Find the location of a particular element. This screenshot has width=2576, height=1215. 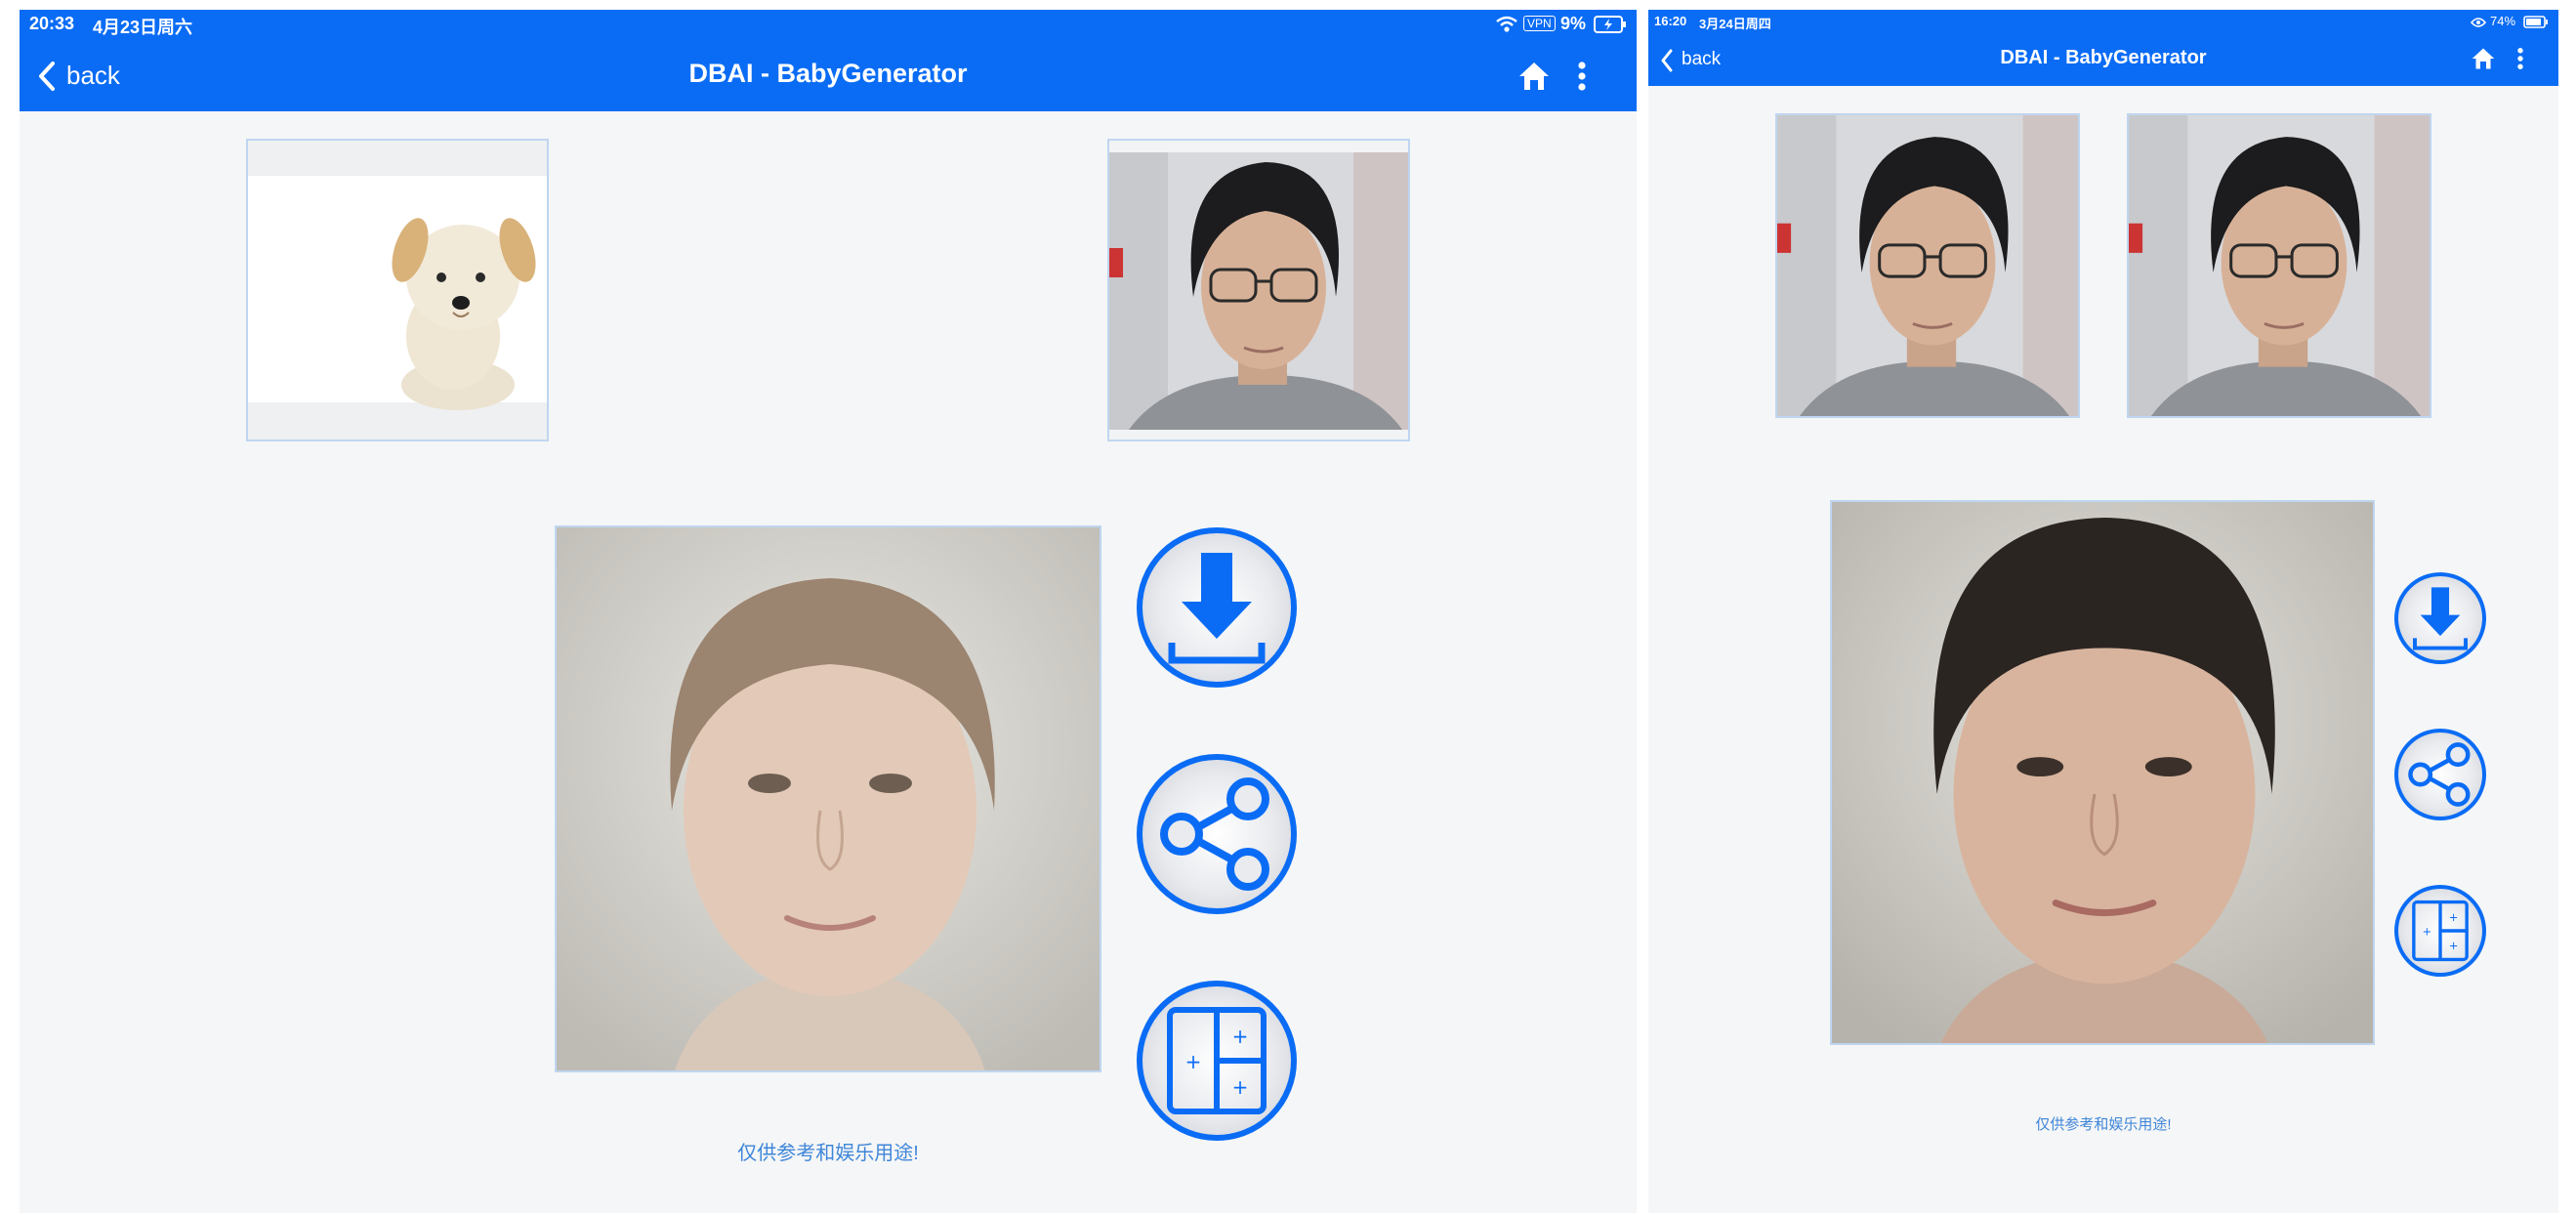

battery-percent: 9% is located at coordinates (1574, 23).